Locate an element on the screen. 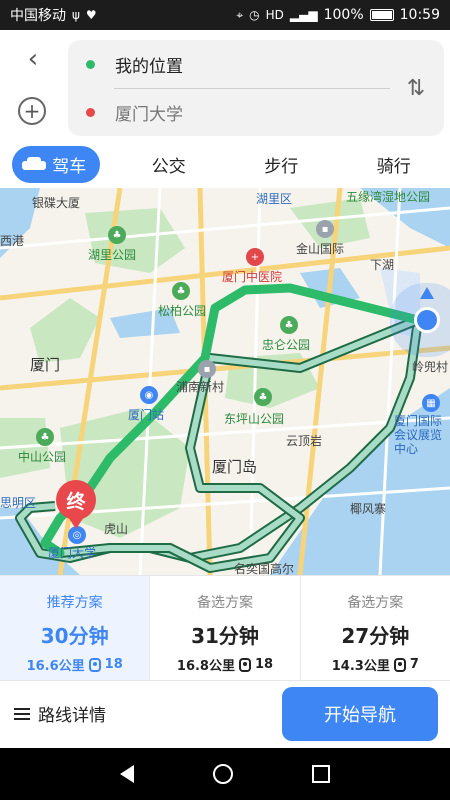  tab-bike: 骑行 is located at coordinates (394, 164).